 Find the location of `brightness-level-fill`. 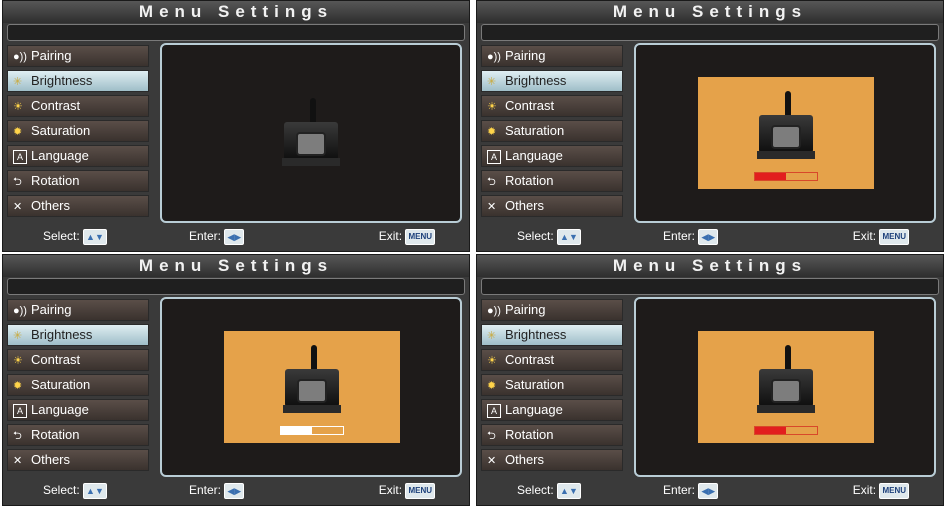

brightness-level-fill is located at coordinates (770, 176).